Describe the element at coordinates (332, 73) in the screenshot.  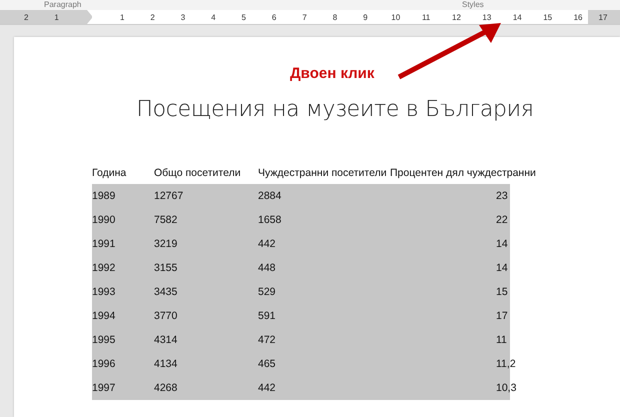
I see `annotation-label: Двоен клик` at that location.